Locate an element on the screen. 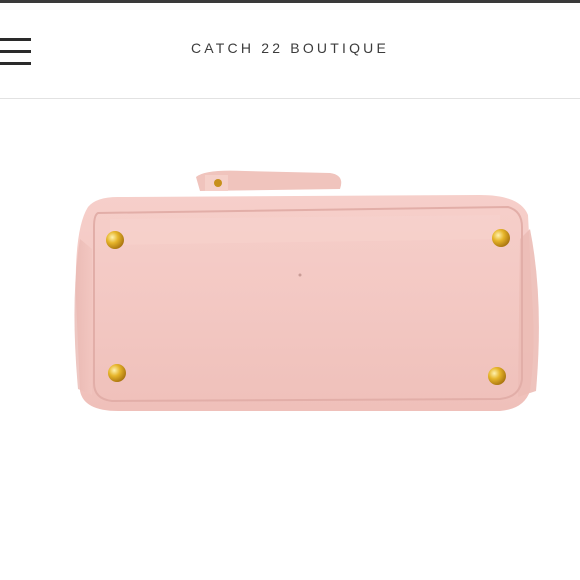 This screenshot has height=580, width=580. gold-foot-top-right is located at coordinates (501, 238).